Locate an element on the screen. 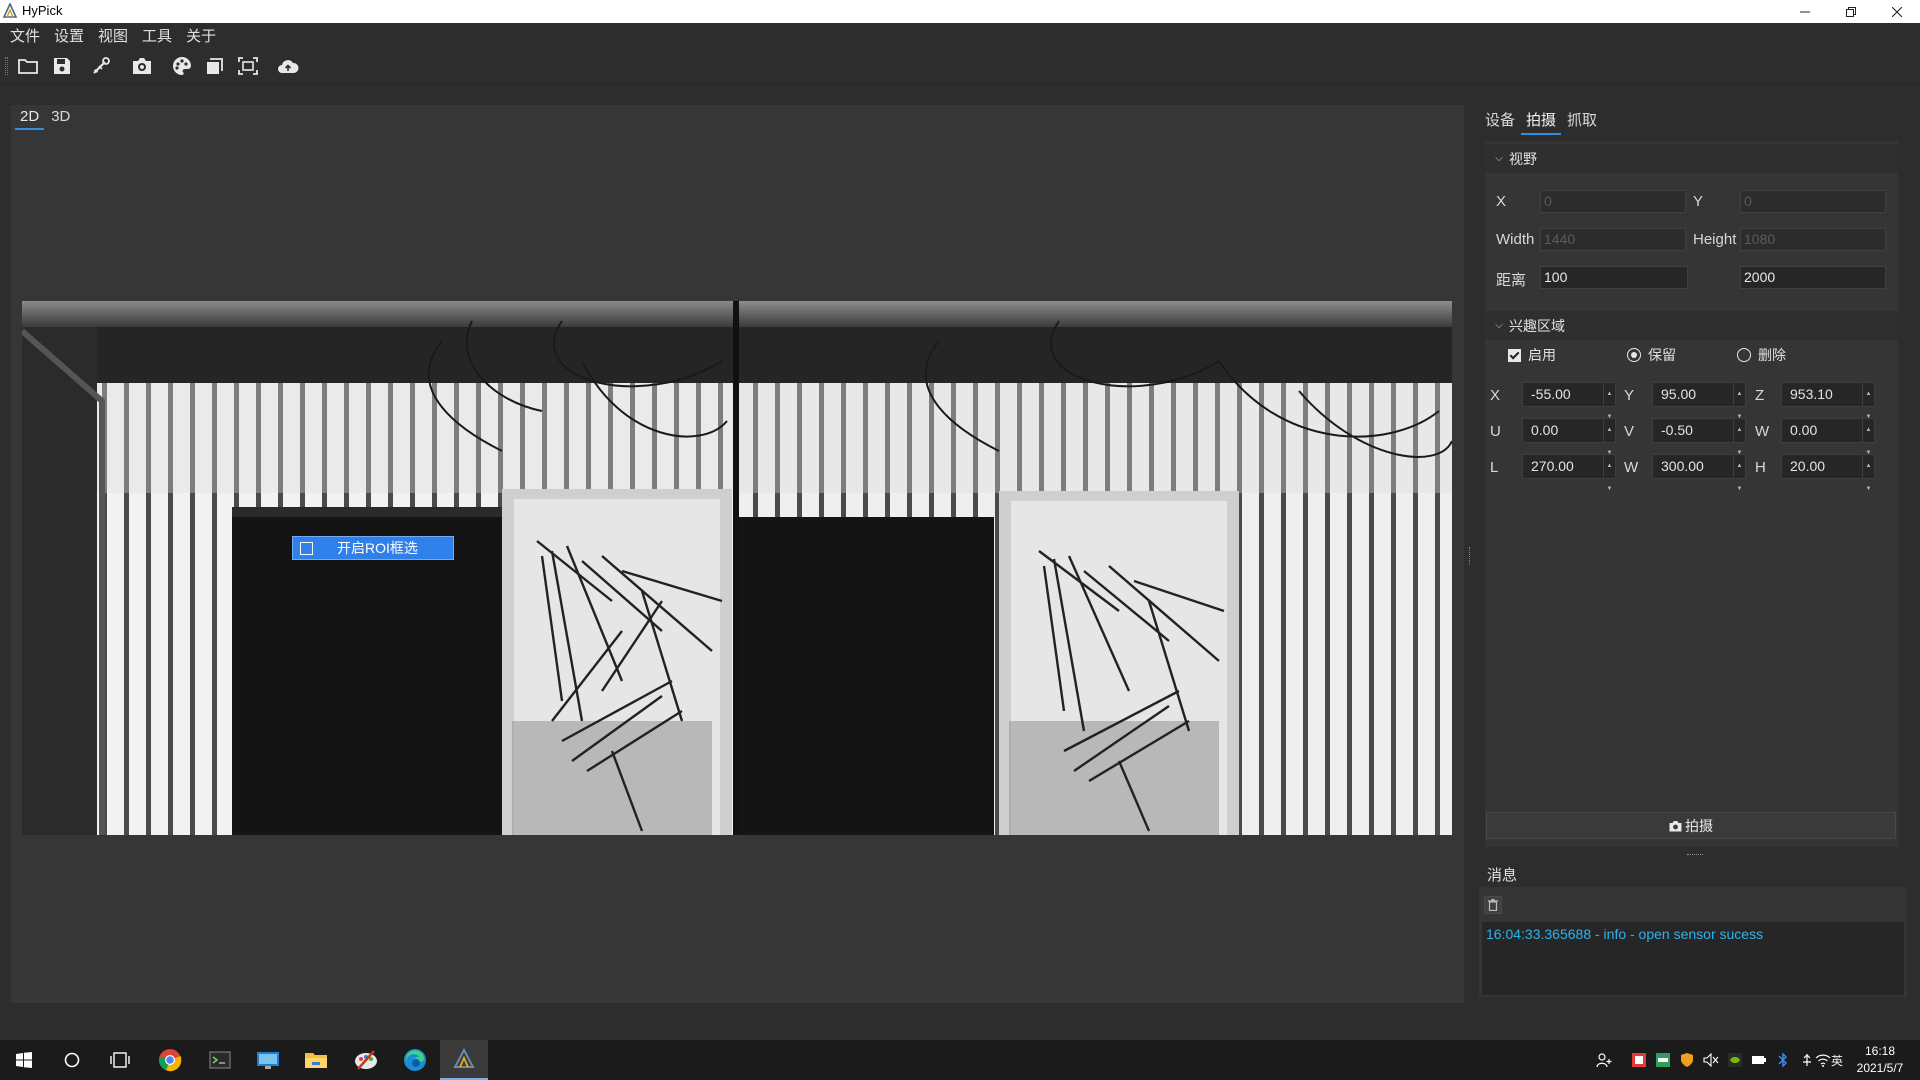 The image size is (1920, 1080). tray-app-red is located at coordinates (1639, 1060).